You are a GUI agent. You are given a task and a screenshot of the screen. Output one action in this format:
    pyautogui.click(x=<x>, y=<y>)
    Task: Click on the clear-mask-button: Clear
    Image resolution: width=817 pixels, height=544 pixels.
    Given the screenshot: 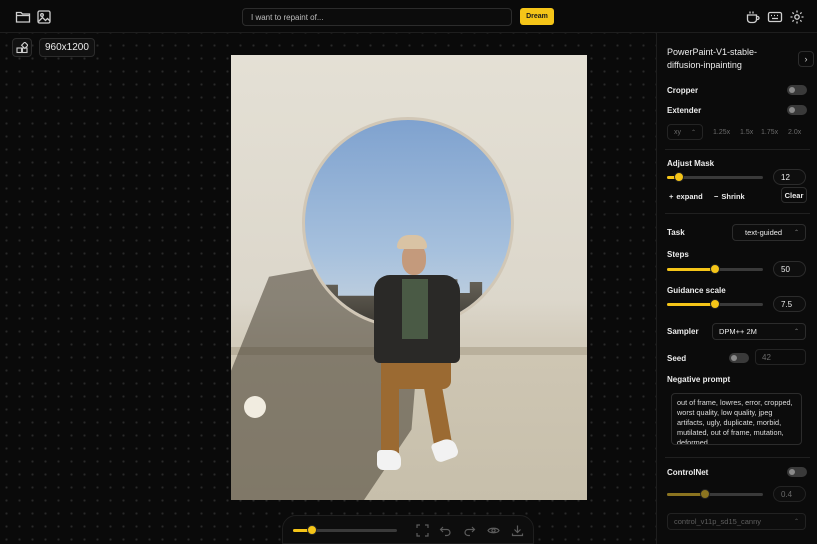 What is the action you would take?
    pyautogui.click(x=794, y=195)
    